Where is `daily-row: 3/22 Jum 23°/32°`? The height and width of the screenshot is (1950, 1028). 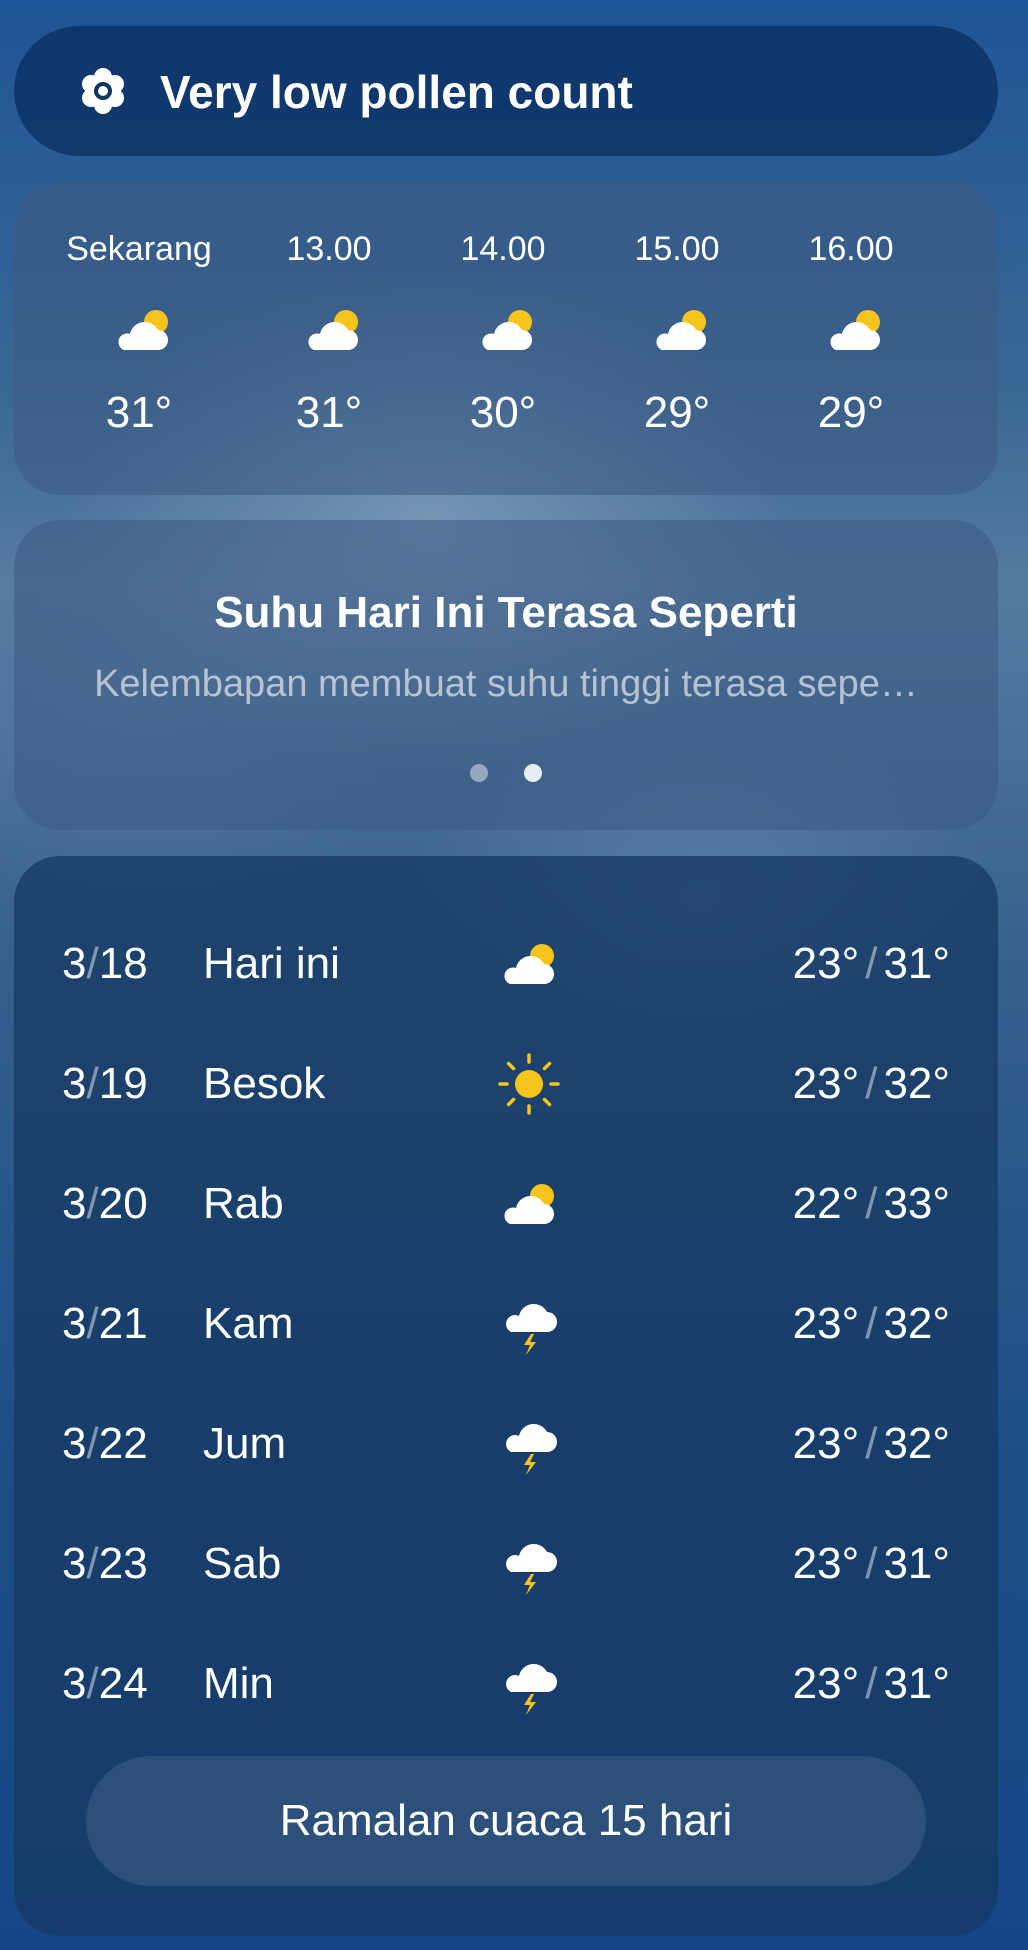 daily-row: 3/22 Jum 23°/32° is located at coordinates (506, 1444).